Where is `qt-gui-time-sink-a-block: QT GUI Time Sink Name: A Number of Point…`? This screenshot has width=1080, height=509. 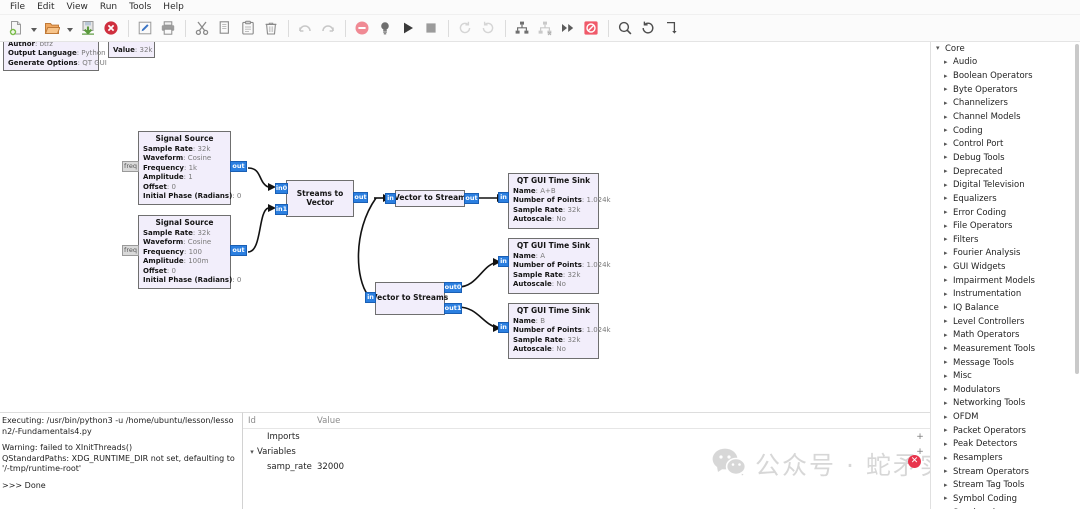
qt-gui-time-sink-a-block: QT GUI Time Sink Name: A Number of Point… is located at coordinates (559, 266).